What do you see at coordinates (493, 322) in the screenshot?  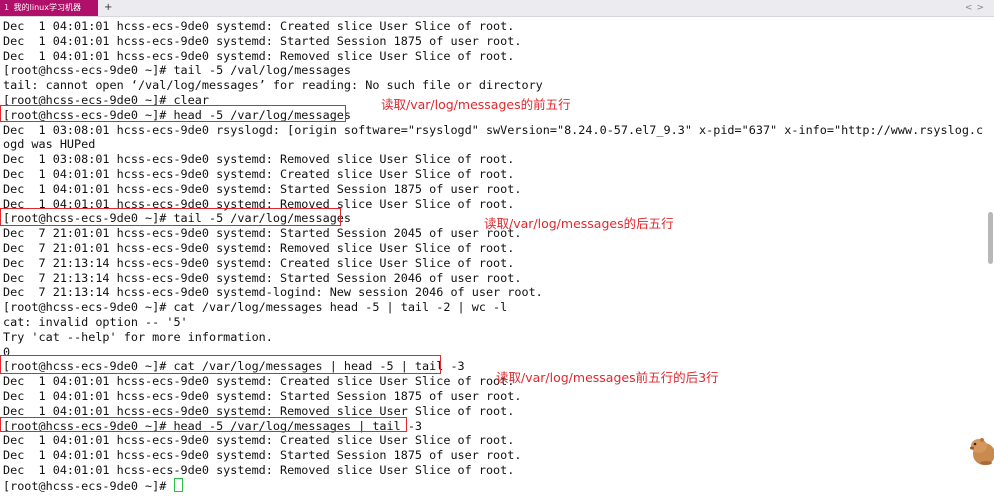 I see `terminal-line: cat: invalid option -- '5'` at bounding box center [493, 322].